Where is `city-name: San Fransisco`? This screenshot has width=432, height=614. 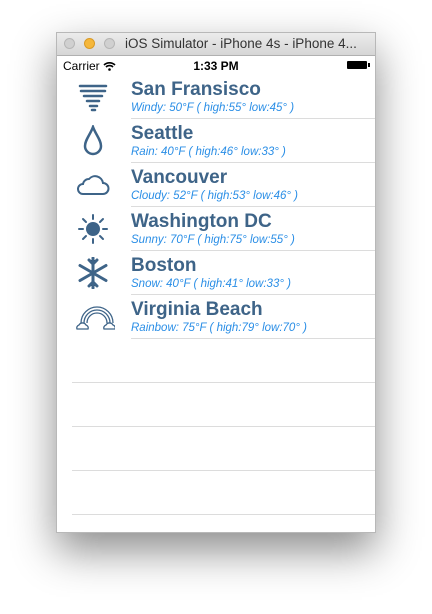
city-name: San Fransisco is located at coordinates (196, 89).